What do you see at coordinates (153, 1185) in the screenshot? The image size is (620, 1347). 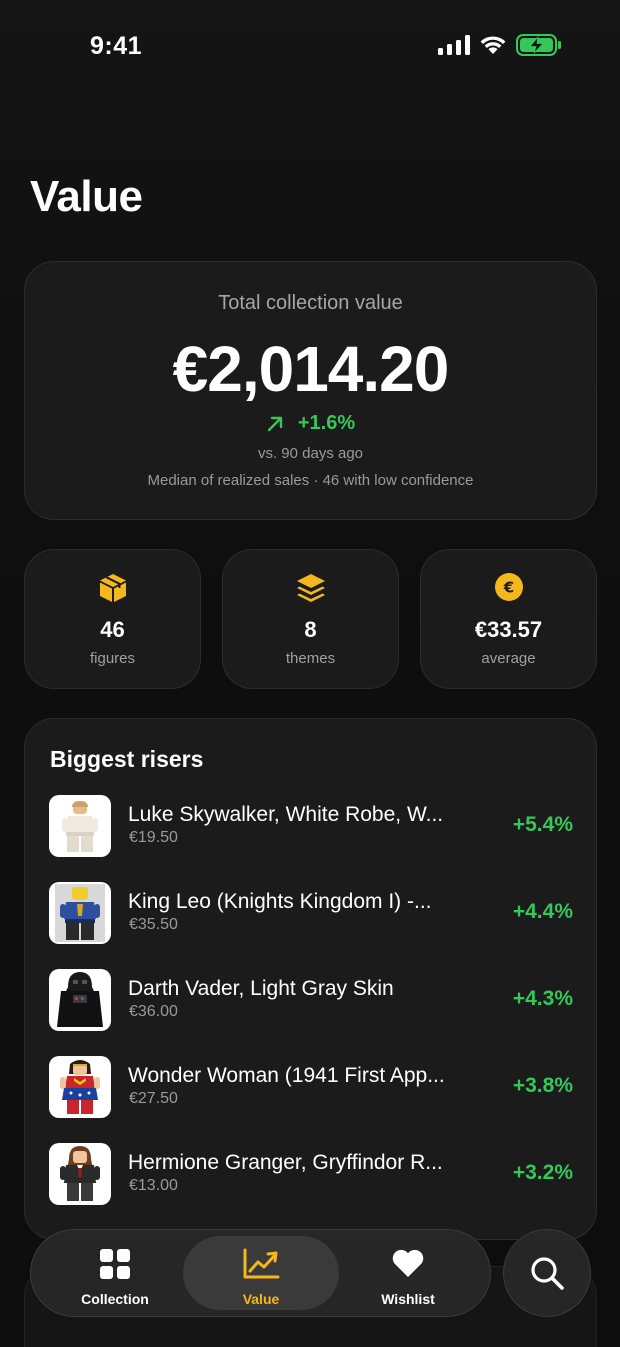 I see `riser-price: €13.00` at bounding box center [153, 1185].